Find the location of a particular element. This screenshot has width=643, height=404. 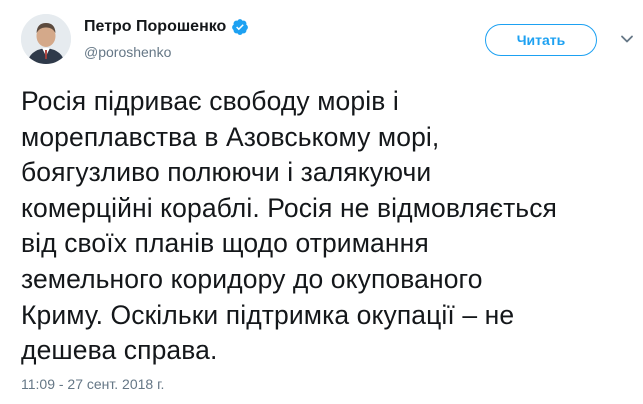

tweet-text-line: боягузливо полюючи і залякуючи is located at coordinates (226, 172).